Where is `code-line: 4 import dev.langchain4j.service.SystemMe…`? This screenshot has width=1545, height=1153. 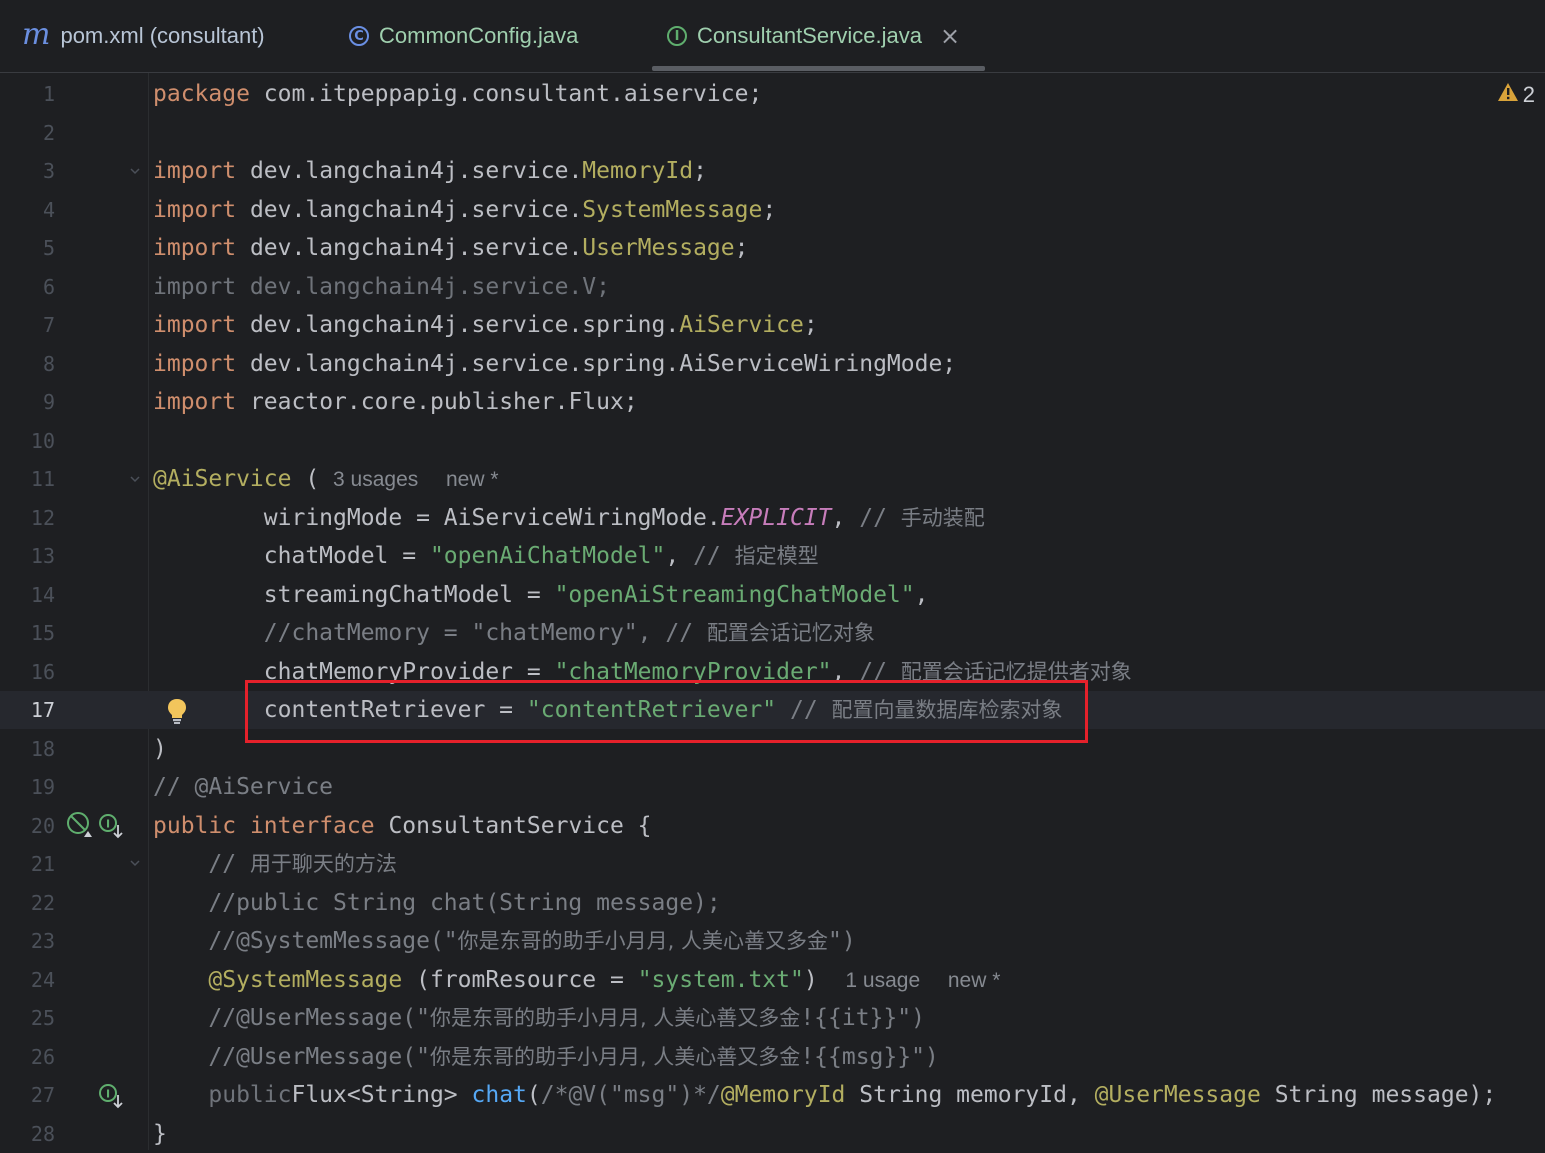
code-line: 4 import dev.langchain4j.service.SystemMe… is located at coordinates (772, 210).